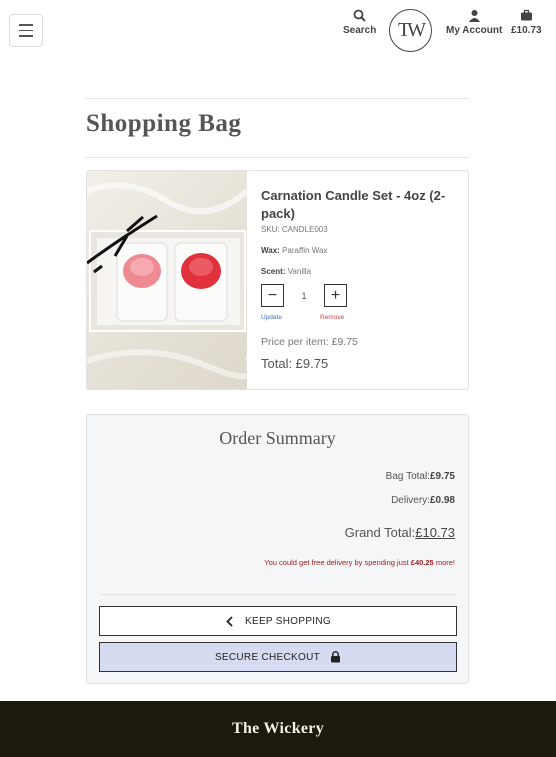  I want to click on product-name: Carnation Candle Set - 4oz (2-pack), so click(358, 205).